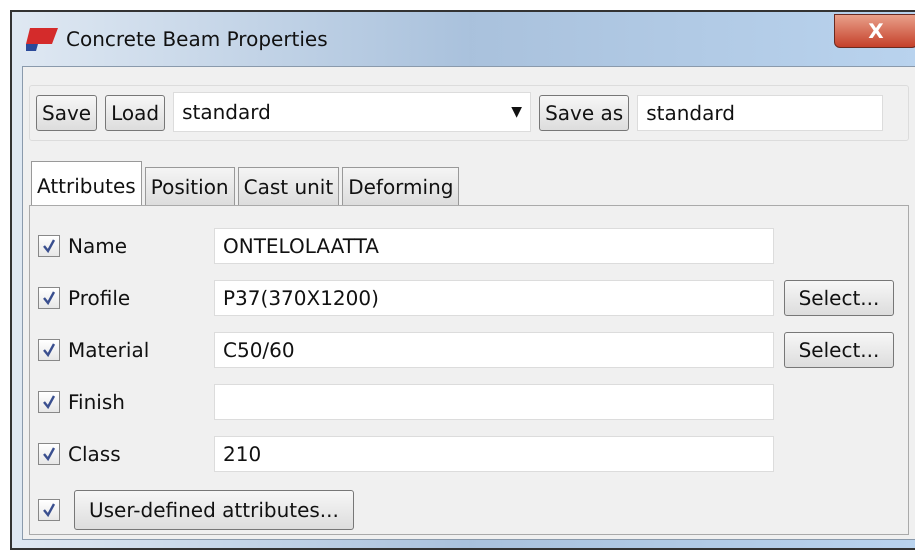 Image resolution: width=915 pixels, height=558 pixels. I want to click on preset-dropdown: standard ▼, so click(352, 112).